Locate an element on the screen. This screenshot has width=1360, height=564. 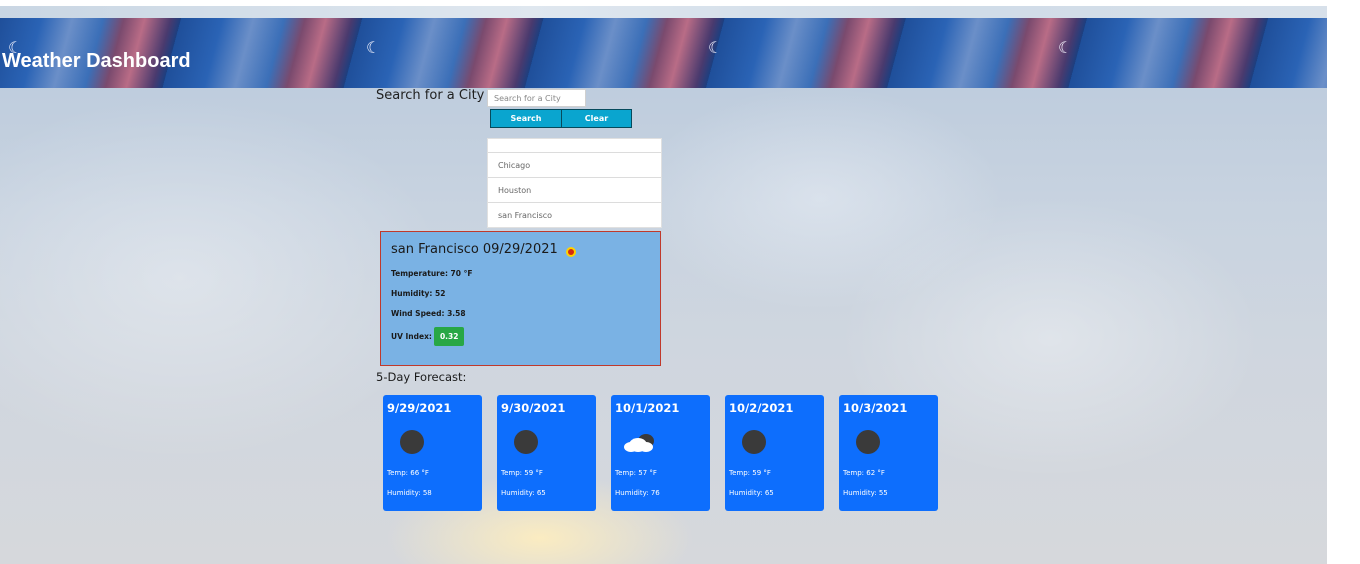
clear-night-icon is located at coordinates (570, 251).